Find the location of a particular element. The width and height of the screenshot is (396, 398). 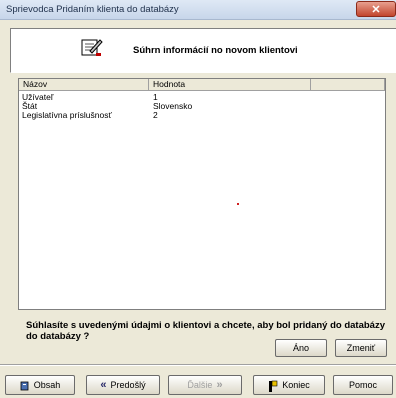

previous-button: «Predošlý is located at coordinates (123, 385).